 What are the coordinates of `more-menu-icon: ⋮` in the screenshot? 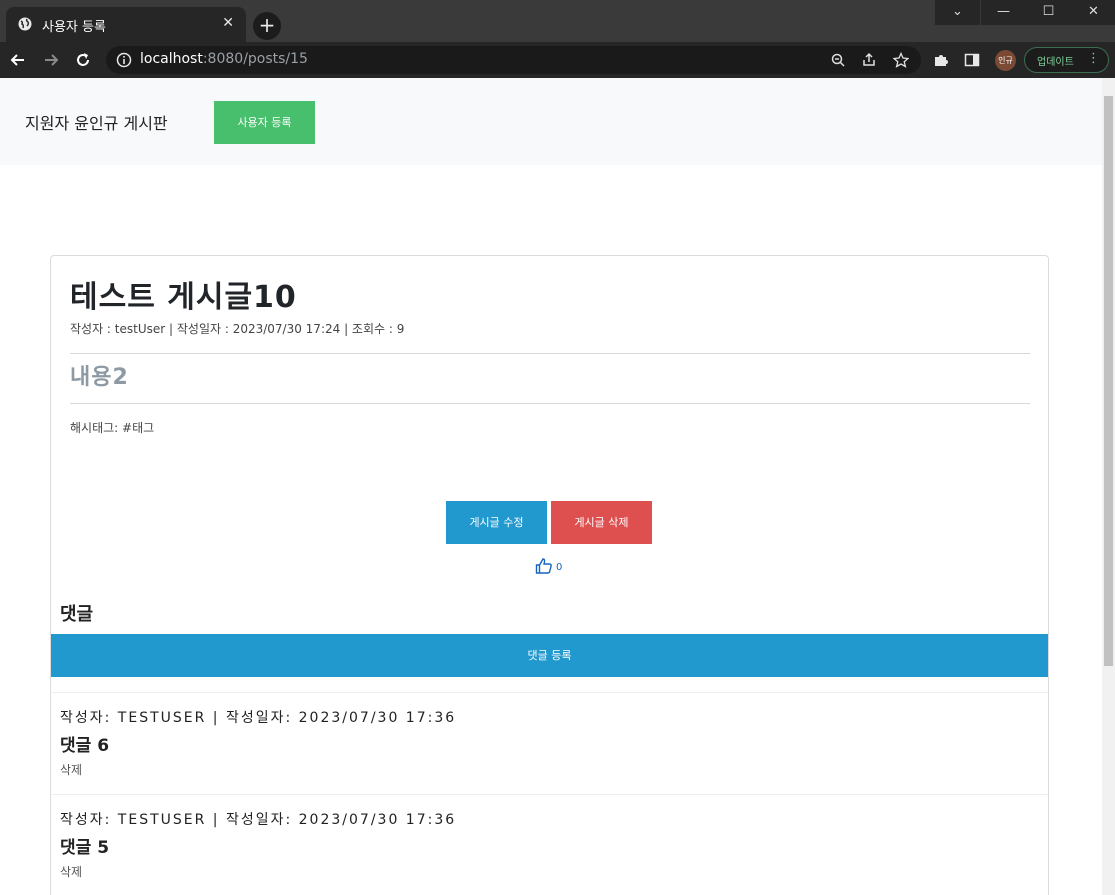 It's located at (1093, 58).